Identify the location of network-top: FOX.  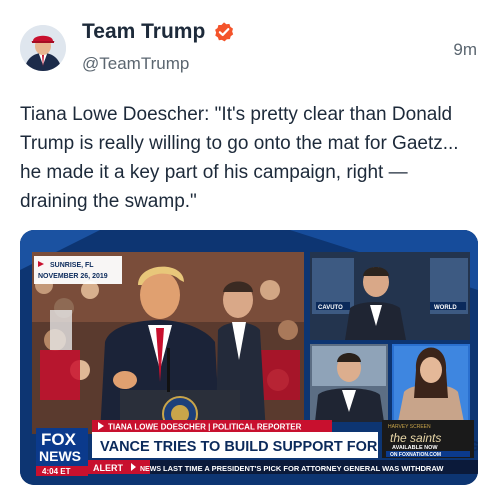
(59, 439).